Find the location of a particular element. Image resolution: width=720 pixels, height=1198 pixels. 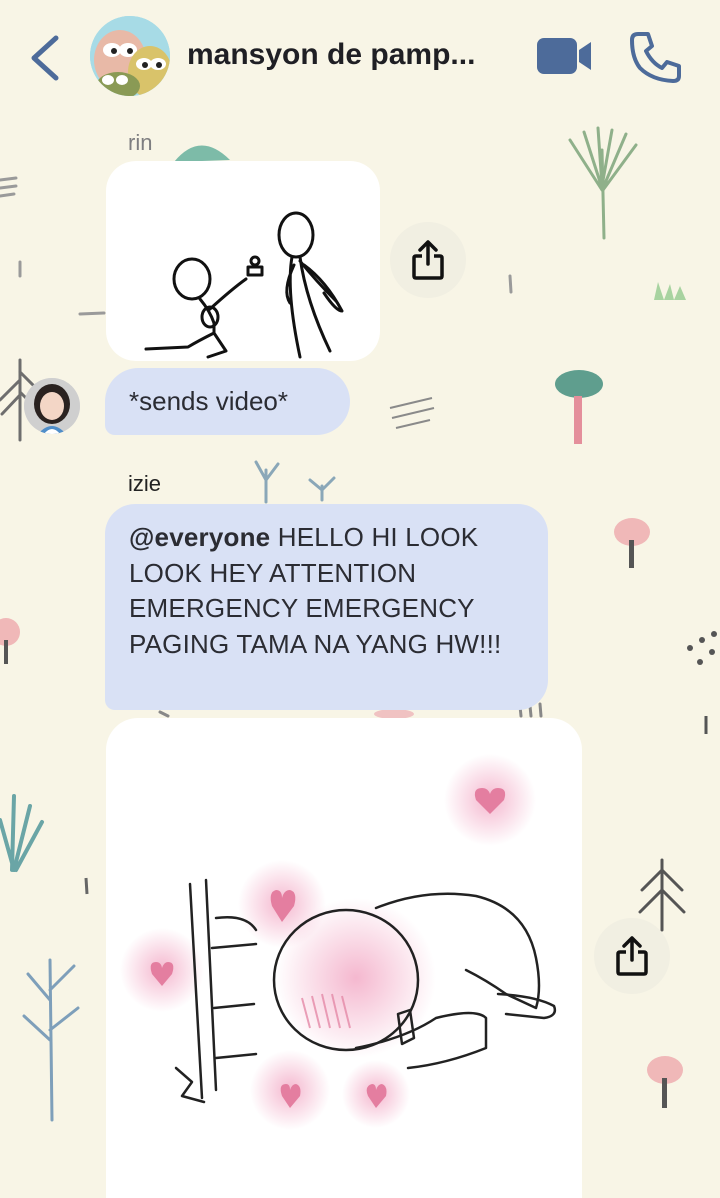

sender-avatar is located at coordinates (52, 406).